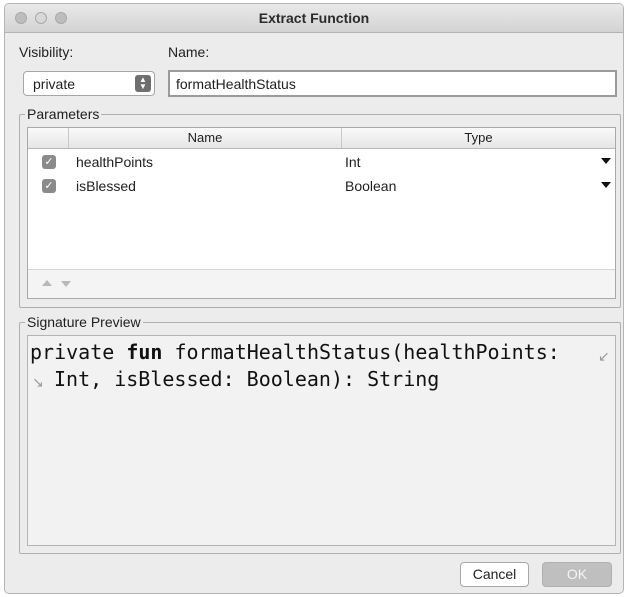 The image size is (628, 597). I want to click on checkbox-column-header, so click(48, 138).